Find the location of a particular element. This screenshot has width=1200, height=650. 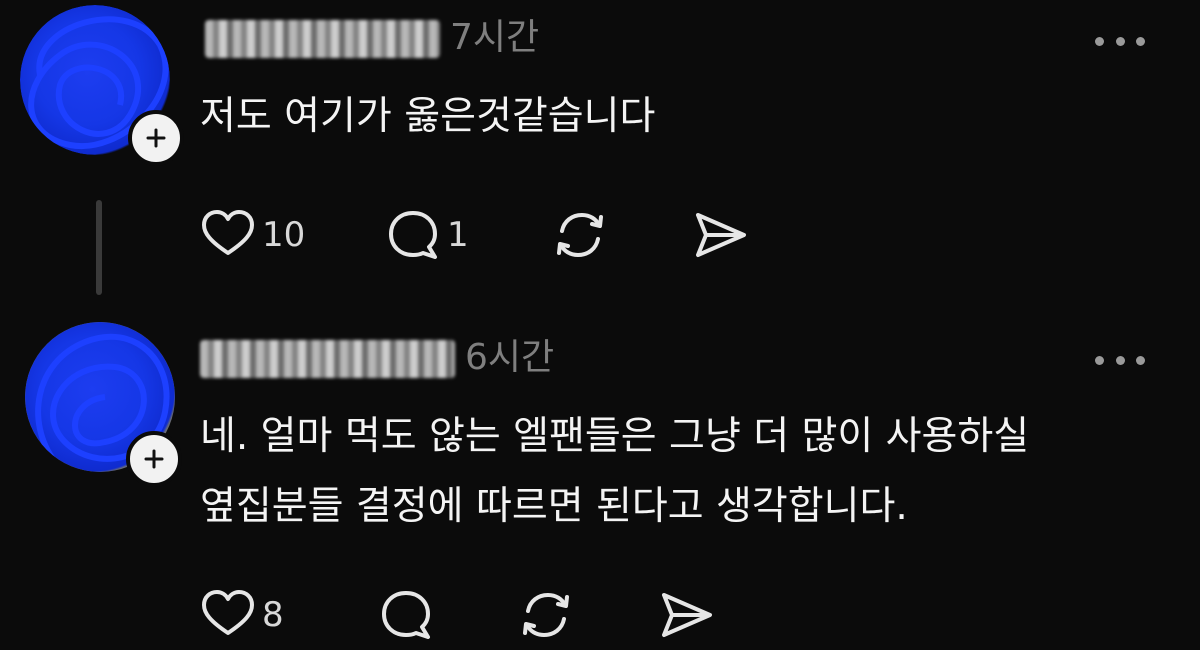

like-button: 10 is located at coordinates (252, 235).